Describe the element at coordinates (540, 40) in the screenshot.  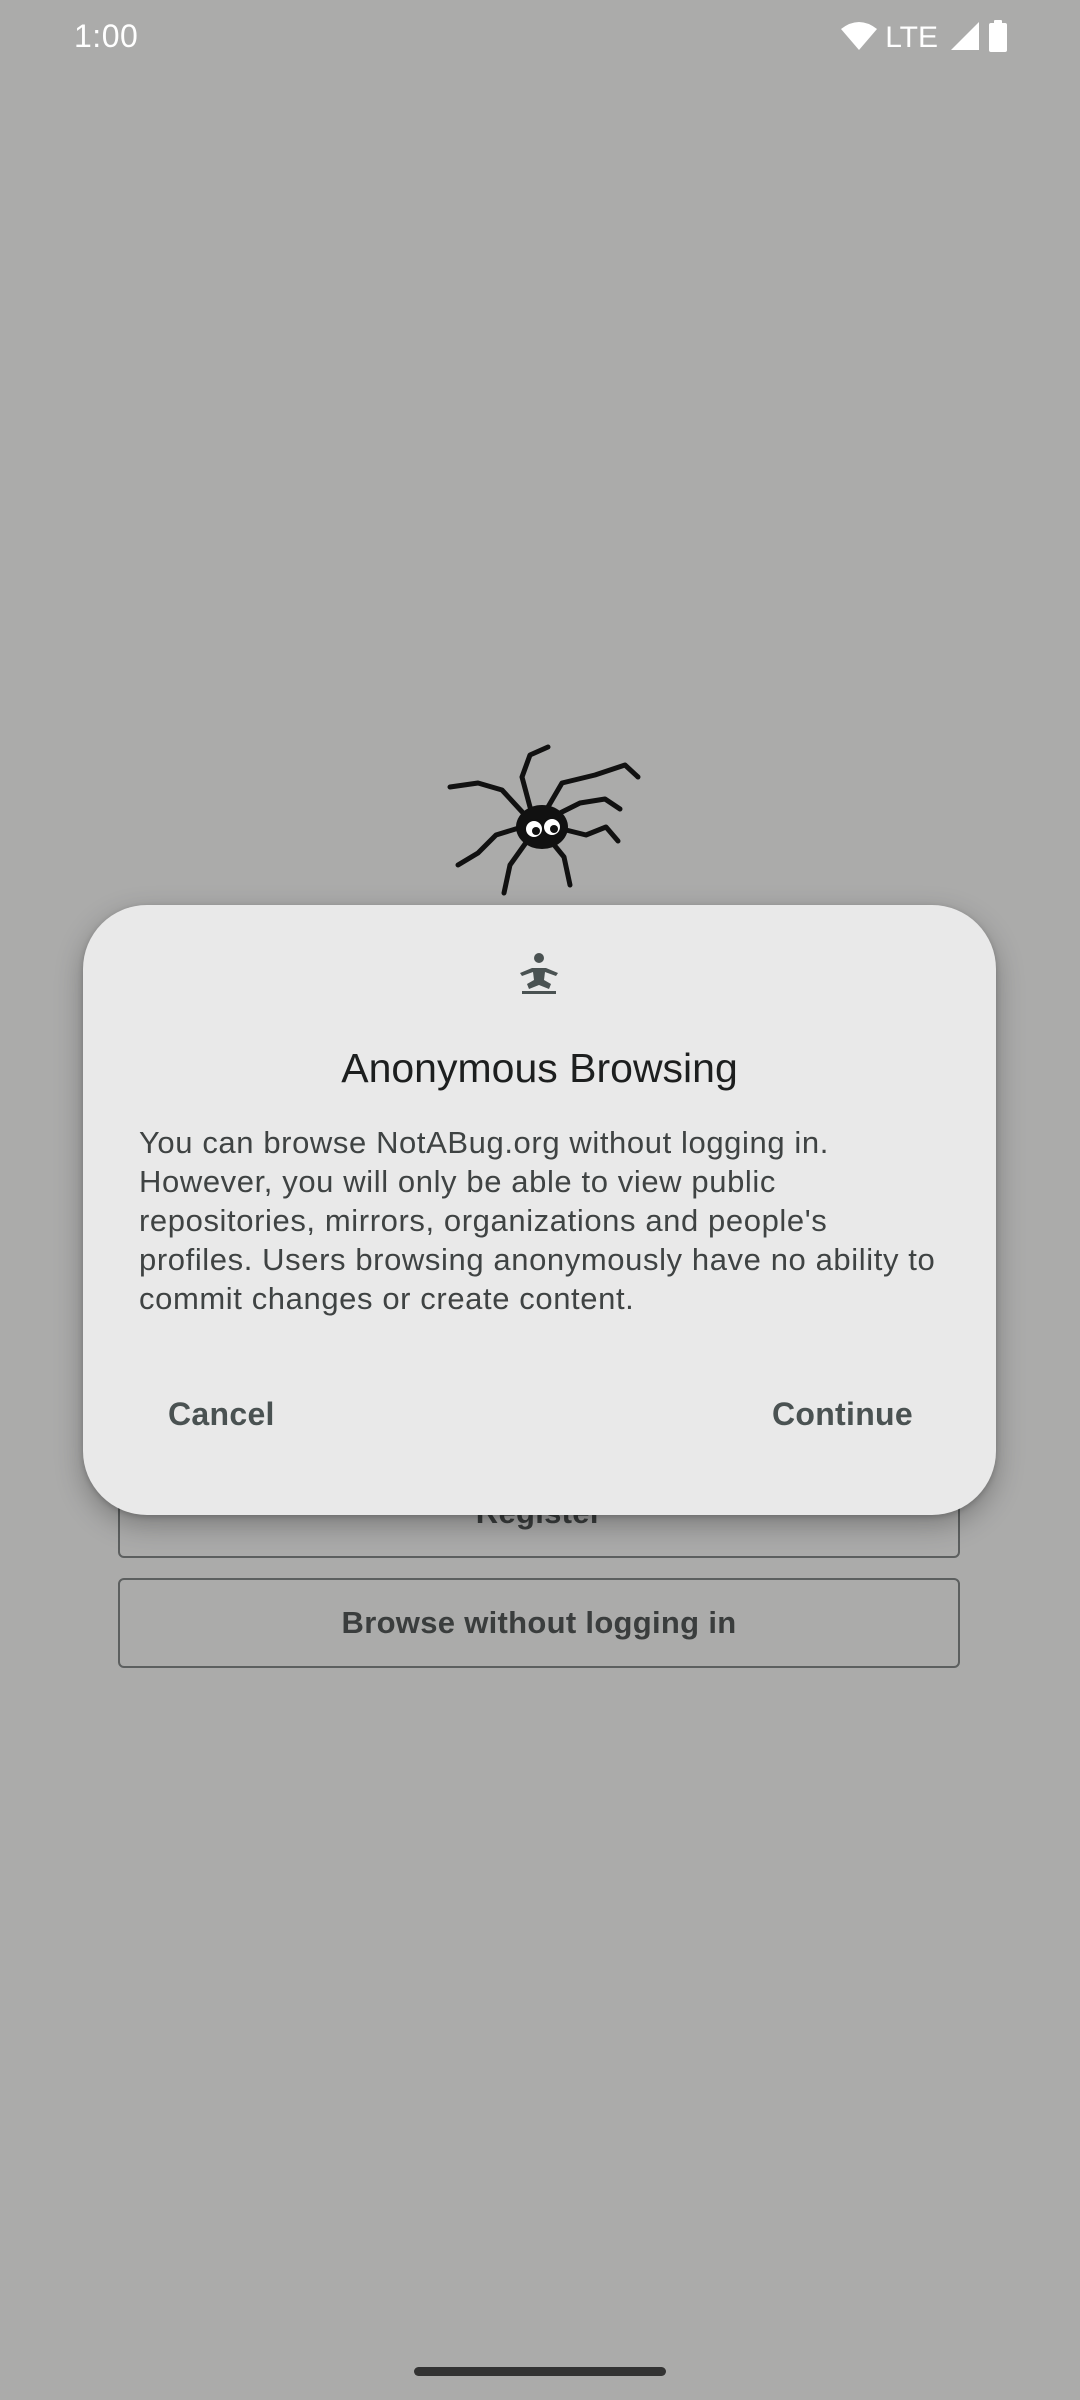
I see `status-bar: 1:00 LTE` at that location.